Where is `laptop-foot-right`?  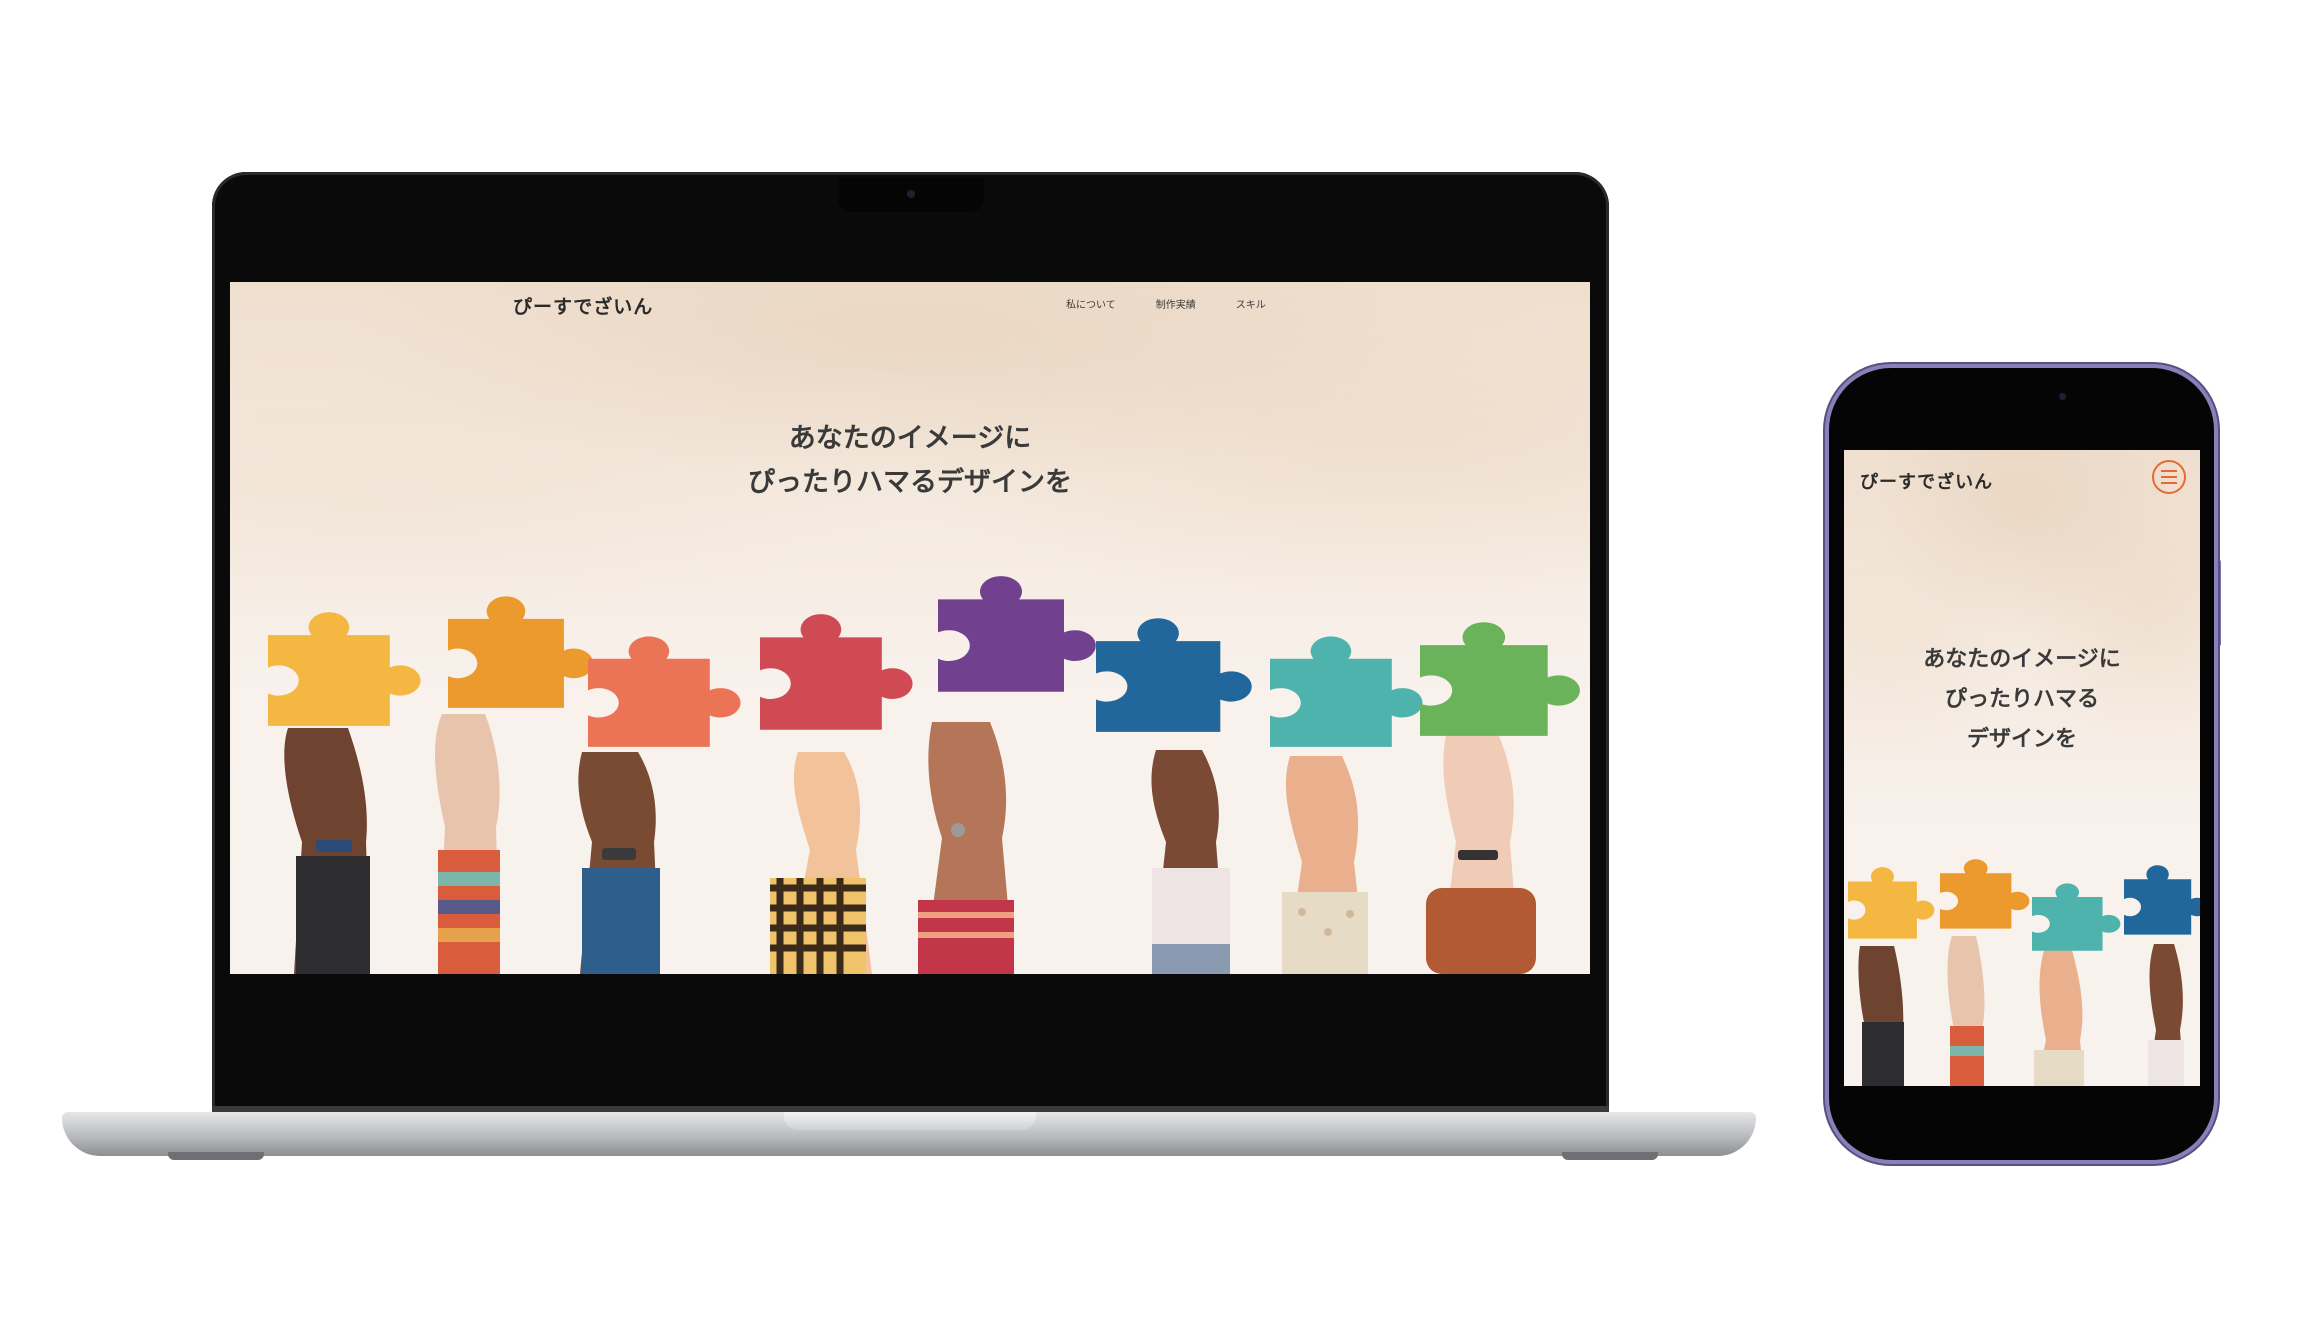
laptop-foot-right is located at coordinates (1610, 1156).